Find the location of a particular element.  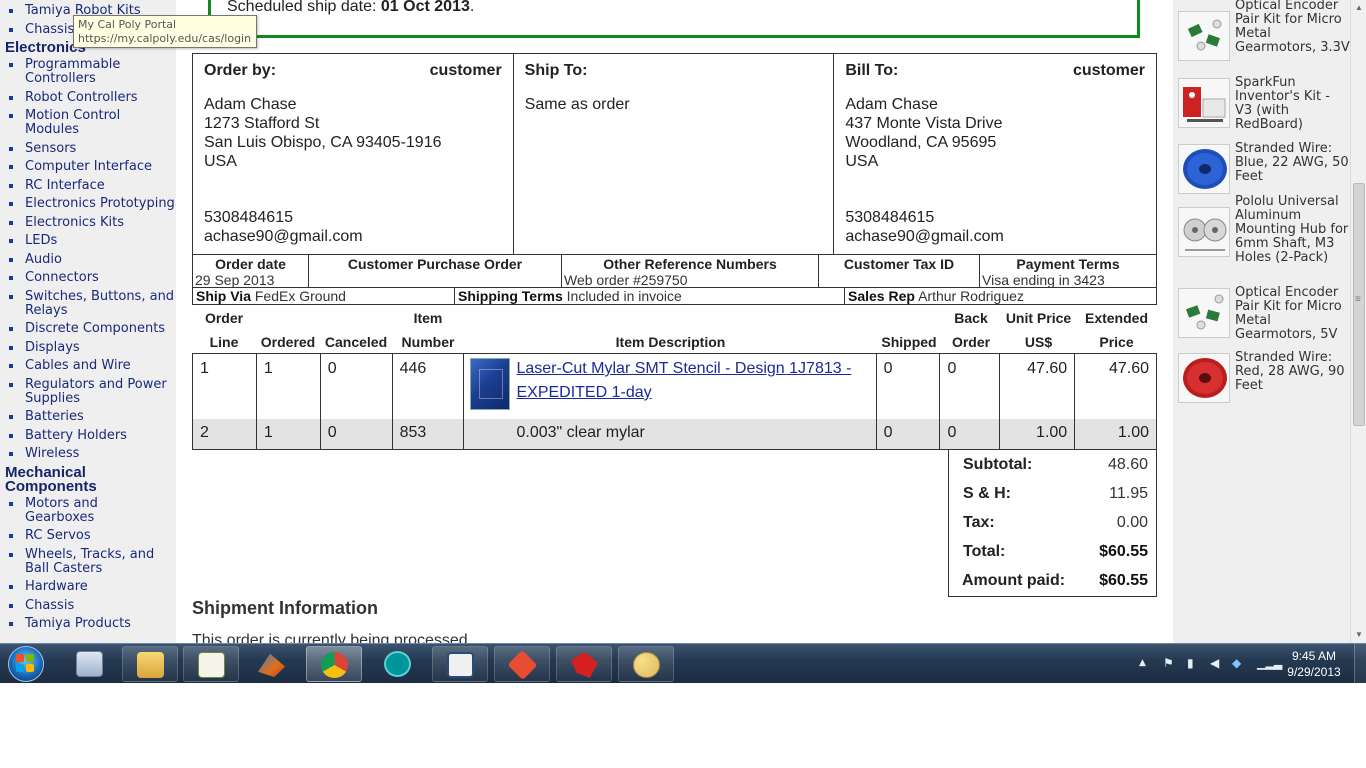

sidebar-item: Cables and Wire is located at coordinates (88, 366).